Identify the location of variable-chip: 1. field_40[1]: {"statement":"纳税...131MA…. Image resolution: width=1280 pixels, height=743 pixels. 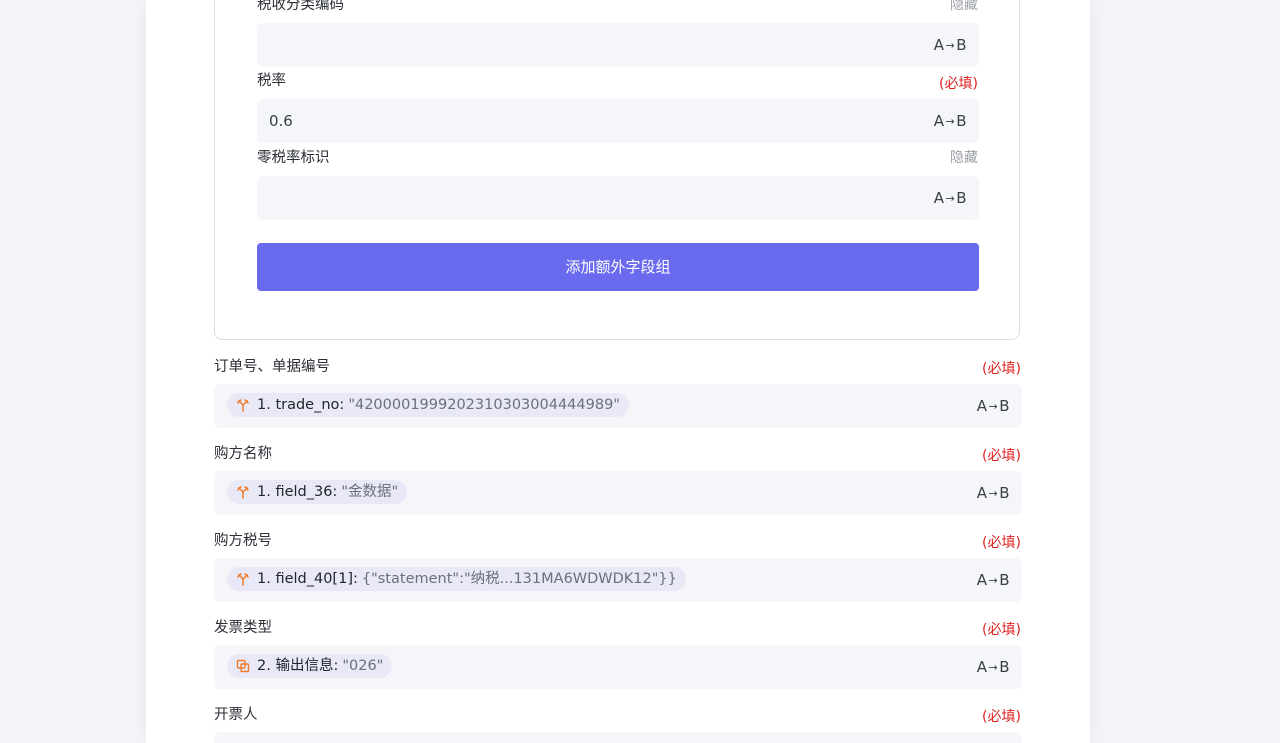
(456, 579).